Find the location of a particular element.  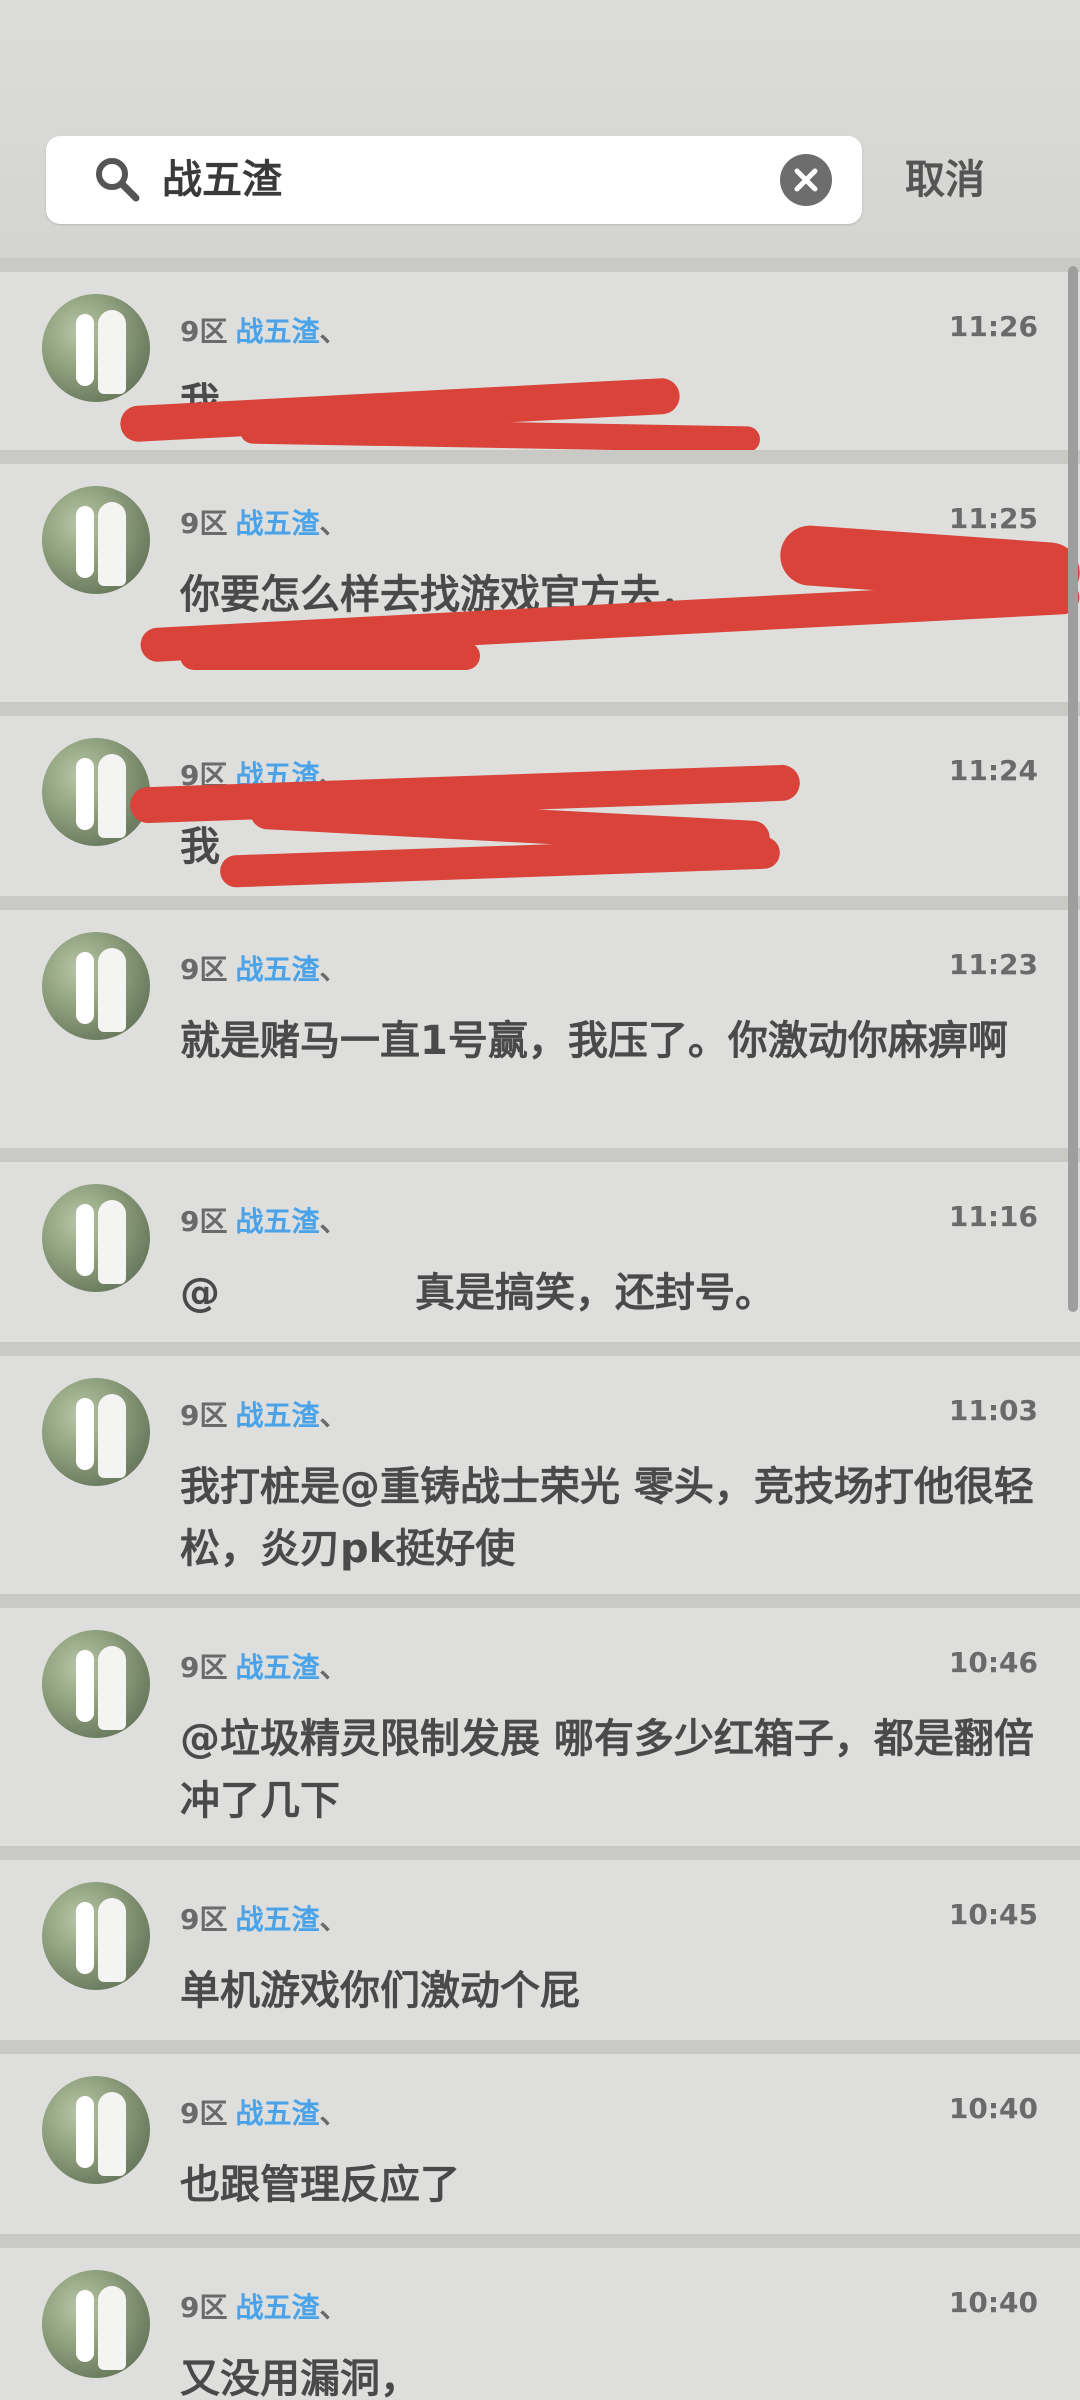

list-item: 9区 战五渣、 10:40 又没用漏洞， is located at coordinates (540, 2317).